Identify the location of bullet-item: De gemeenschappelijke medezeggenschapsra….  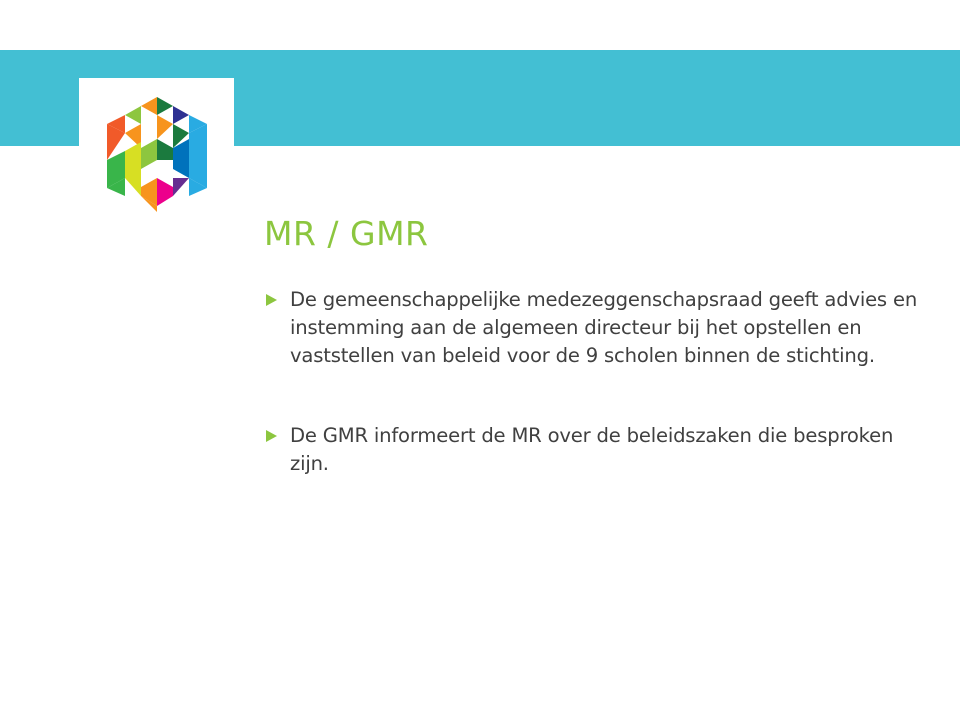
(594, 328).